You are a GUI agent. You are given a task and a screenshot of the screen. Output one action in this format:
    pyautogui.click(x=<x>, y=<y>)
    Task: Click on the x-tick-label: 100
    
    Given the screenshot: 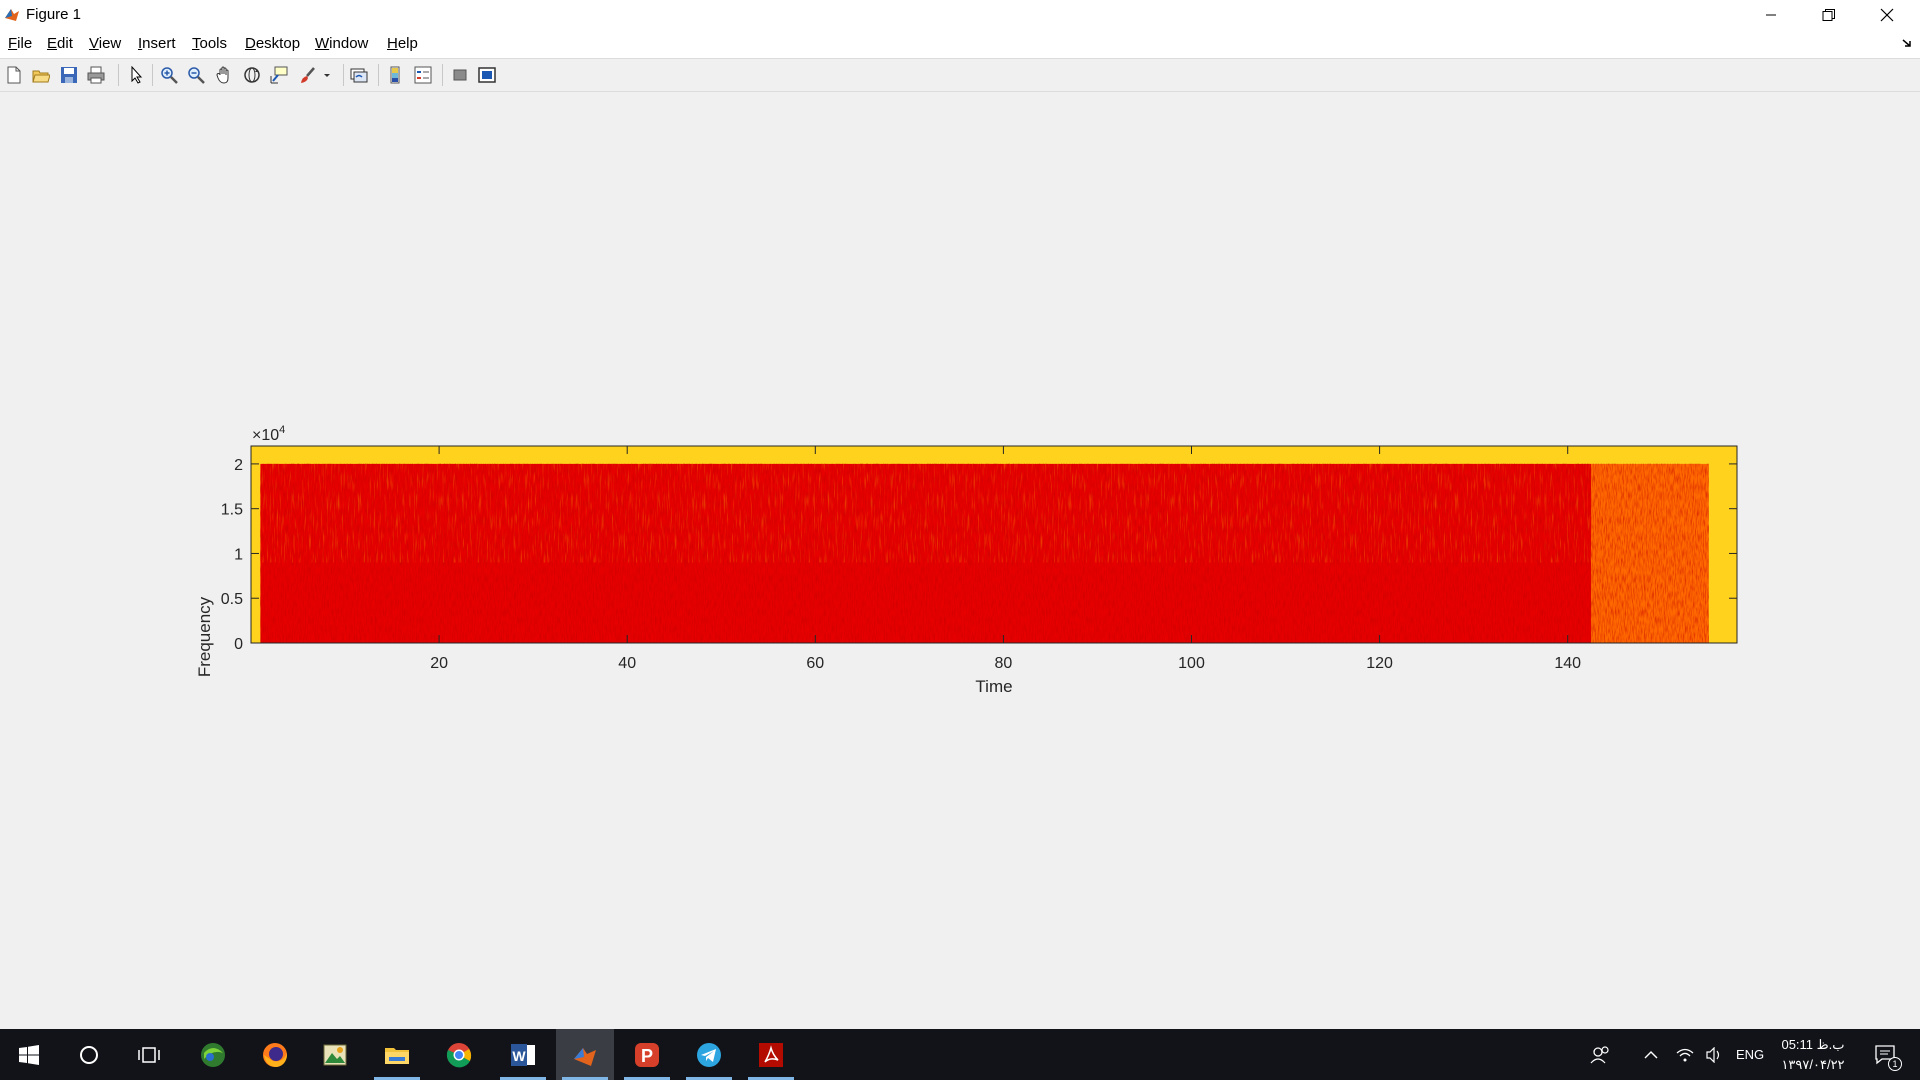 What is the action you would take?
    pyautogui.click(x=1191, y=663)
    